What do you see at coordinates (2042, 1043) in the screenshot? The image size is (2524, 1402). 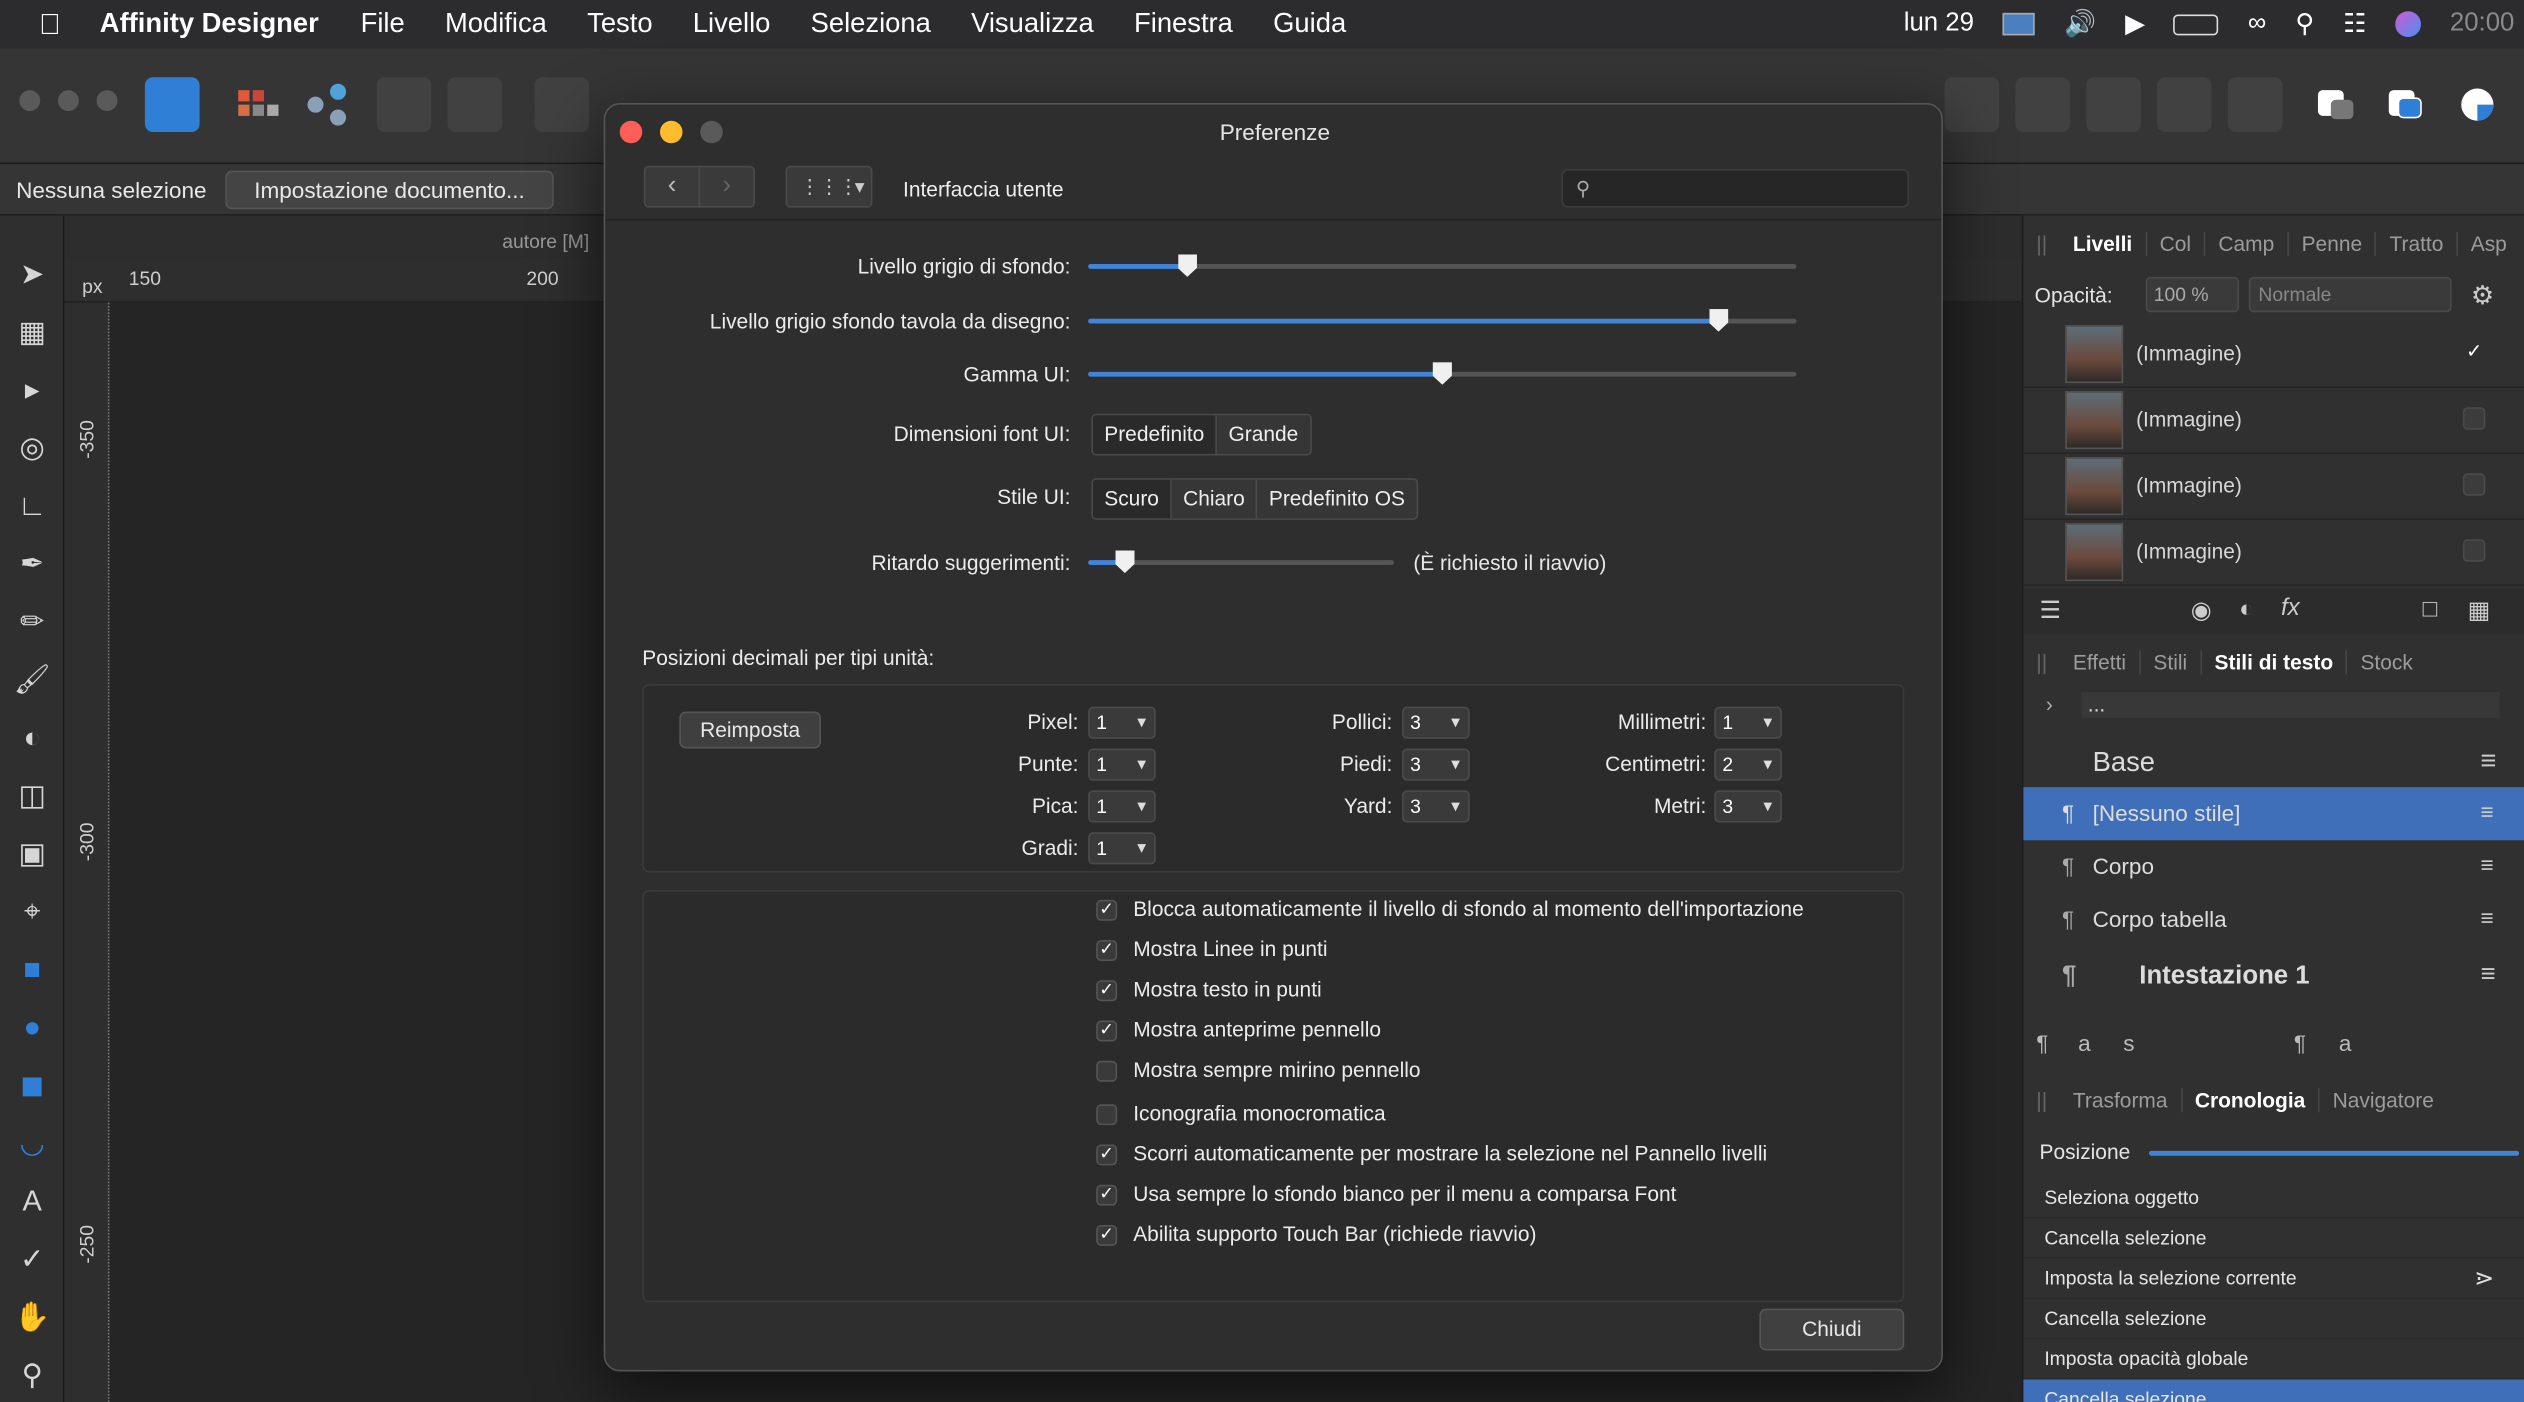 I see `new-paragraph-style-icon: ¶` at bounding box center [2042, 1043].